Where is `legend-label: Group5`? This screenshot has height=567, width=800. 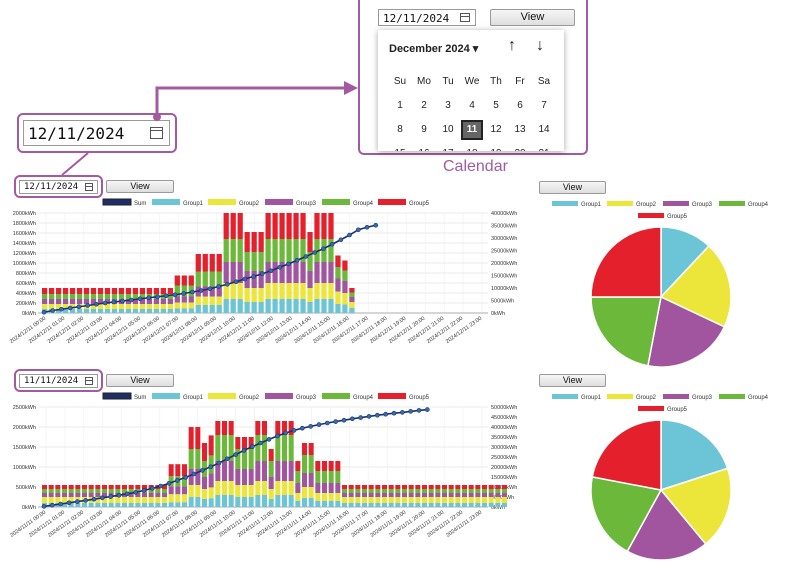 legend-label: Group5 is located at coordinates (419, 398).